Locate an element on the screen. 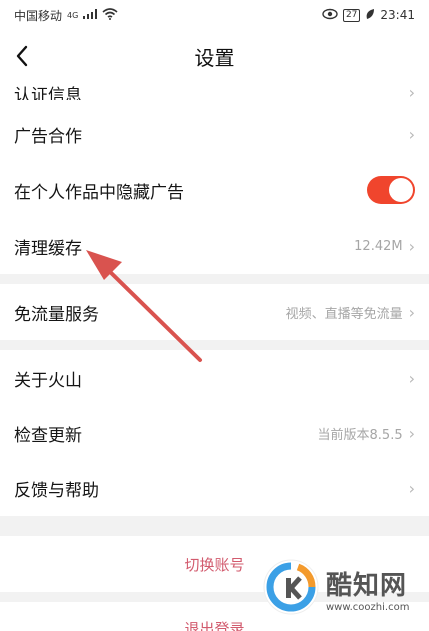 This screenshot has height=631, width=429. logout-label: 退出登录 is located at coordinates (214, 625).